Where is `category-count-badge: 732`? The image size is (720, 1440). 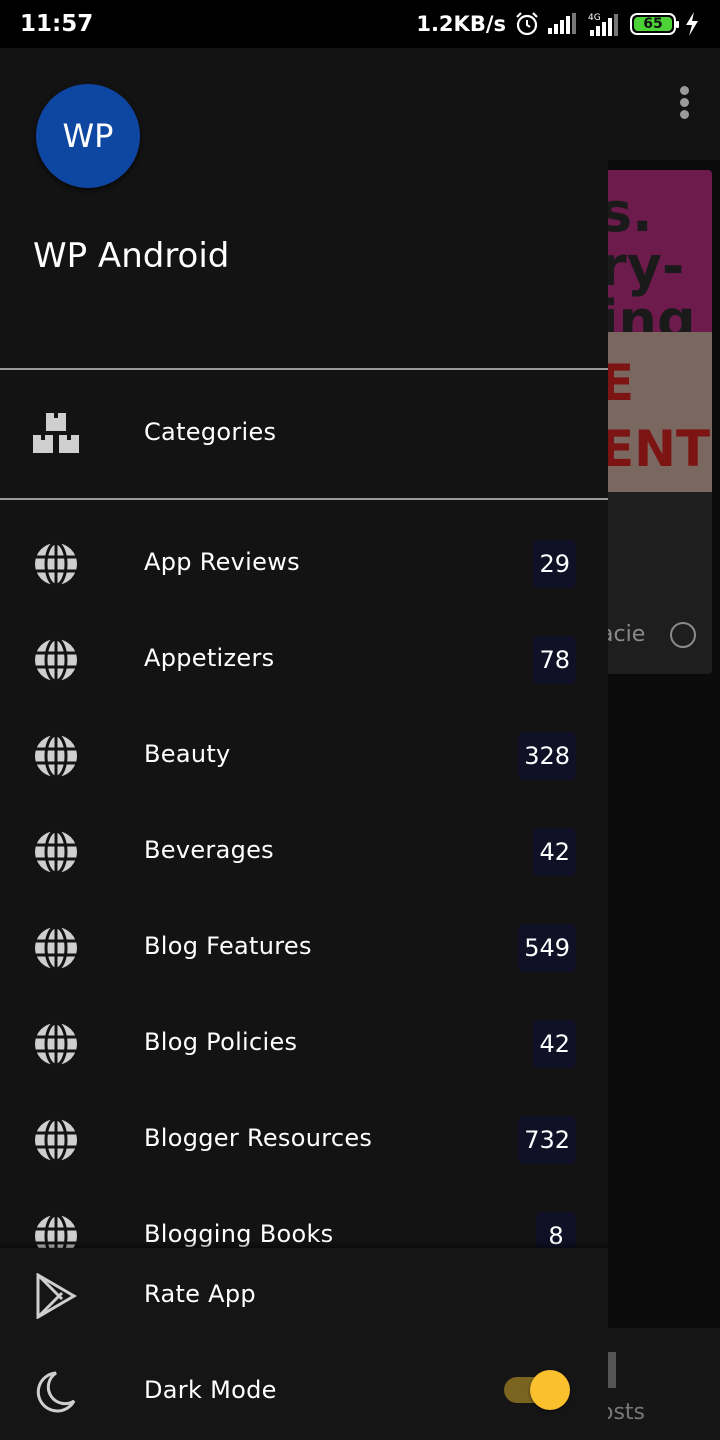 category-count-badge: 732 is located at coordinates (547, 1140).